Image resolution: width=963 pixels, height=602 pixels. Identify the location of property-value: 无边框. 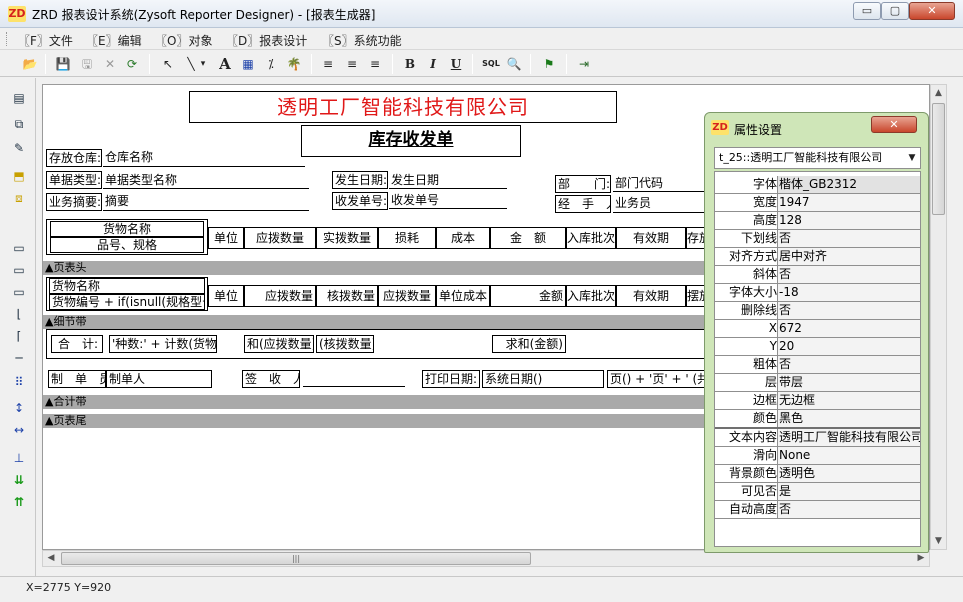
(848, 400).